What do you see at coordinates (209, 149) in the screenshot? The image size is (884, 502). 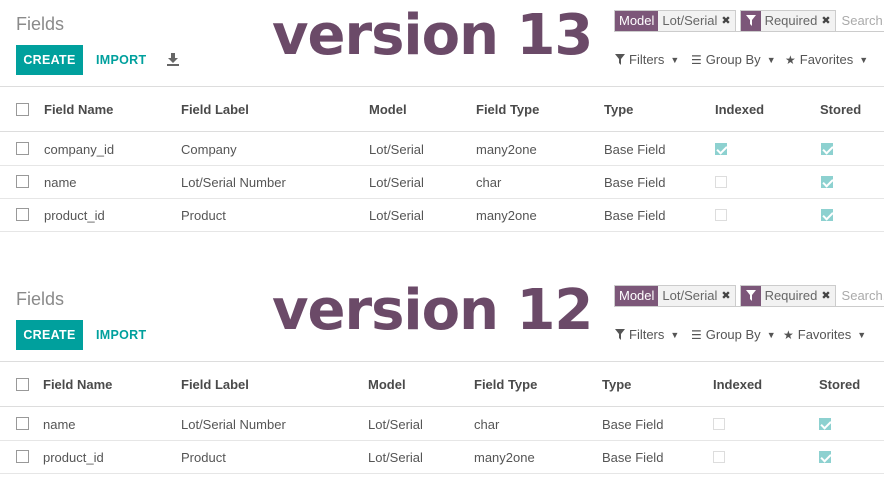 I see `cell-field-label: Company` at bounding box center [209, 149].